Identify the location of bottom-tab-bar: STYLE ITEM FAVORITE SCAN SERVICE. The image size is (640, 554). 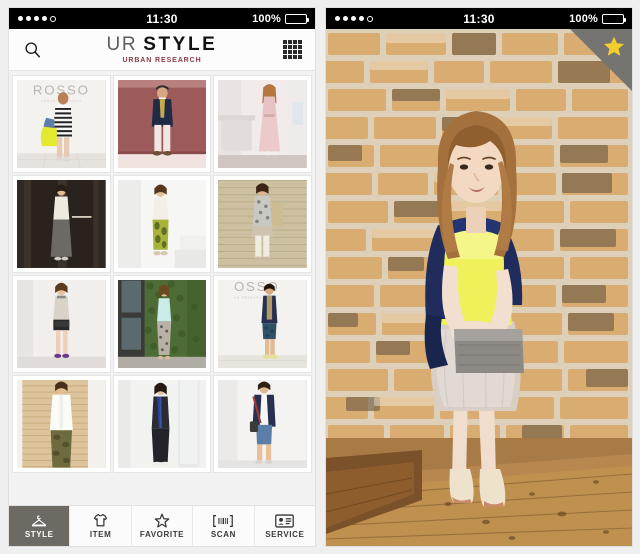
(162, 525).